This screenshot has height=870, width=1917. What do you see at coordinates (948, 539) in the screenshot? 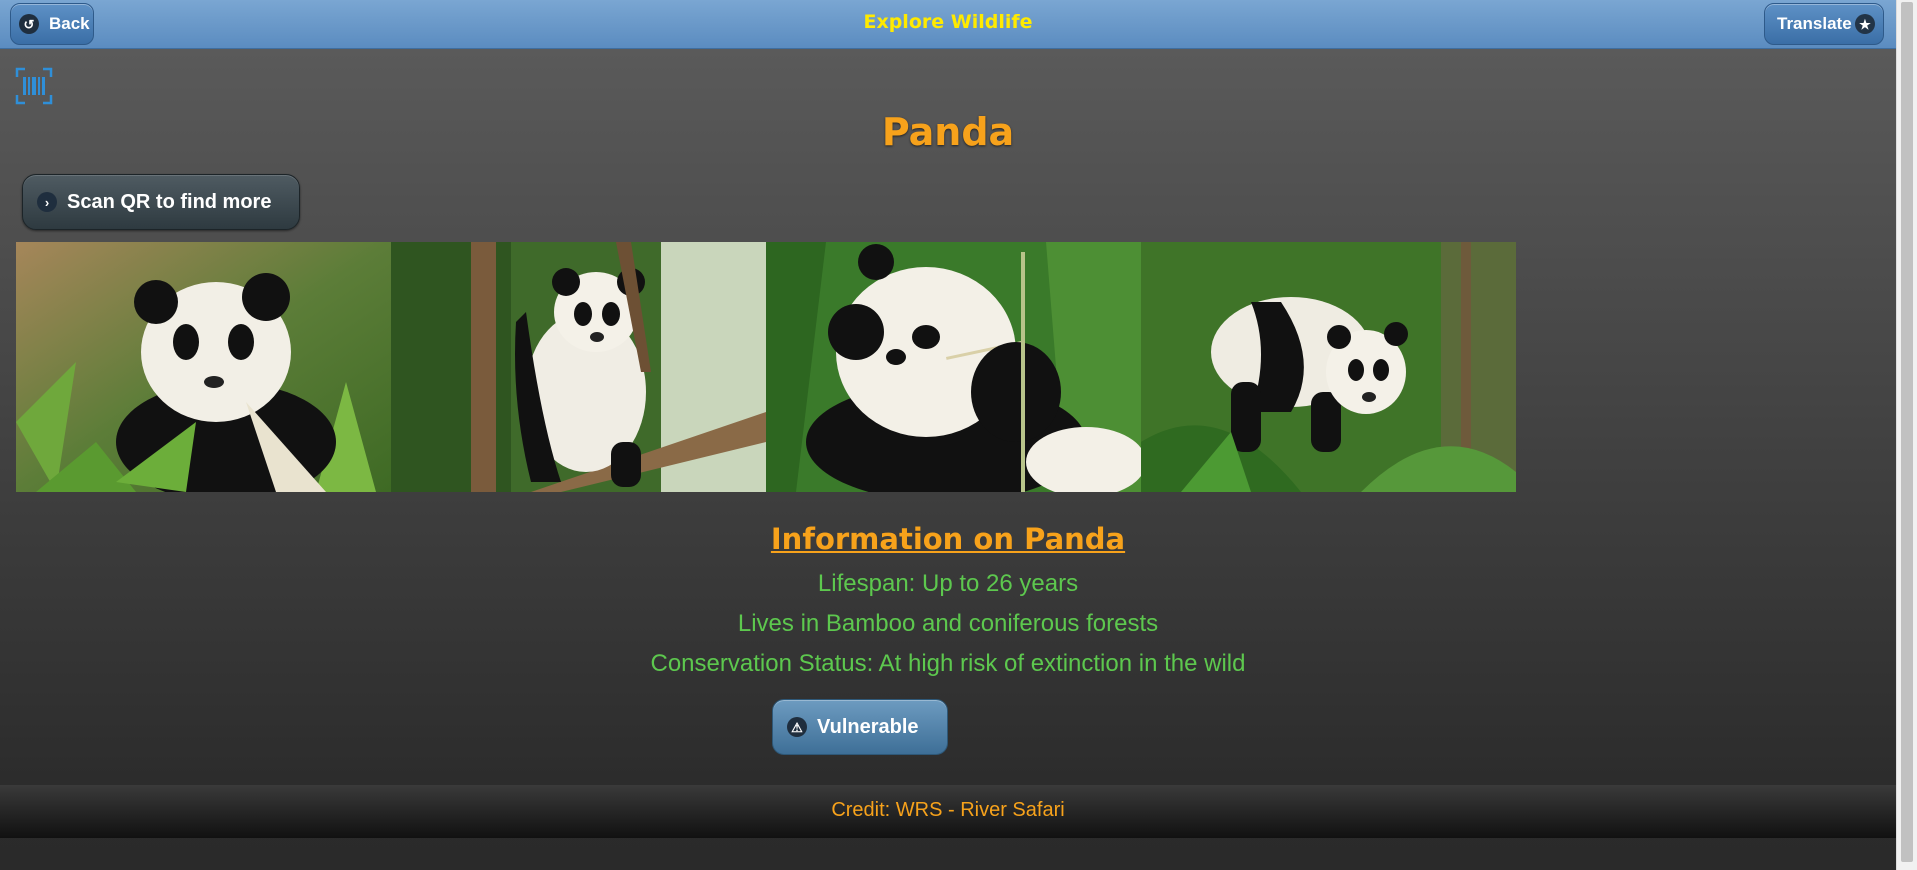
I see `info-heading: Information on Panda` at bounding box center [948, 539].